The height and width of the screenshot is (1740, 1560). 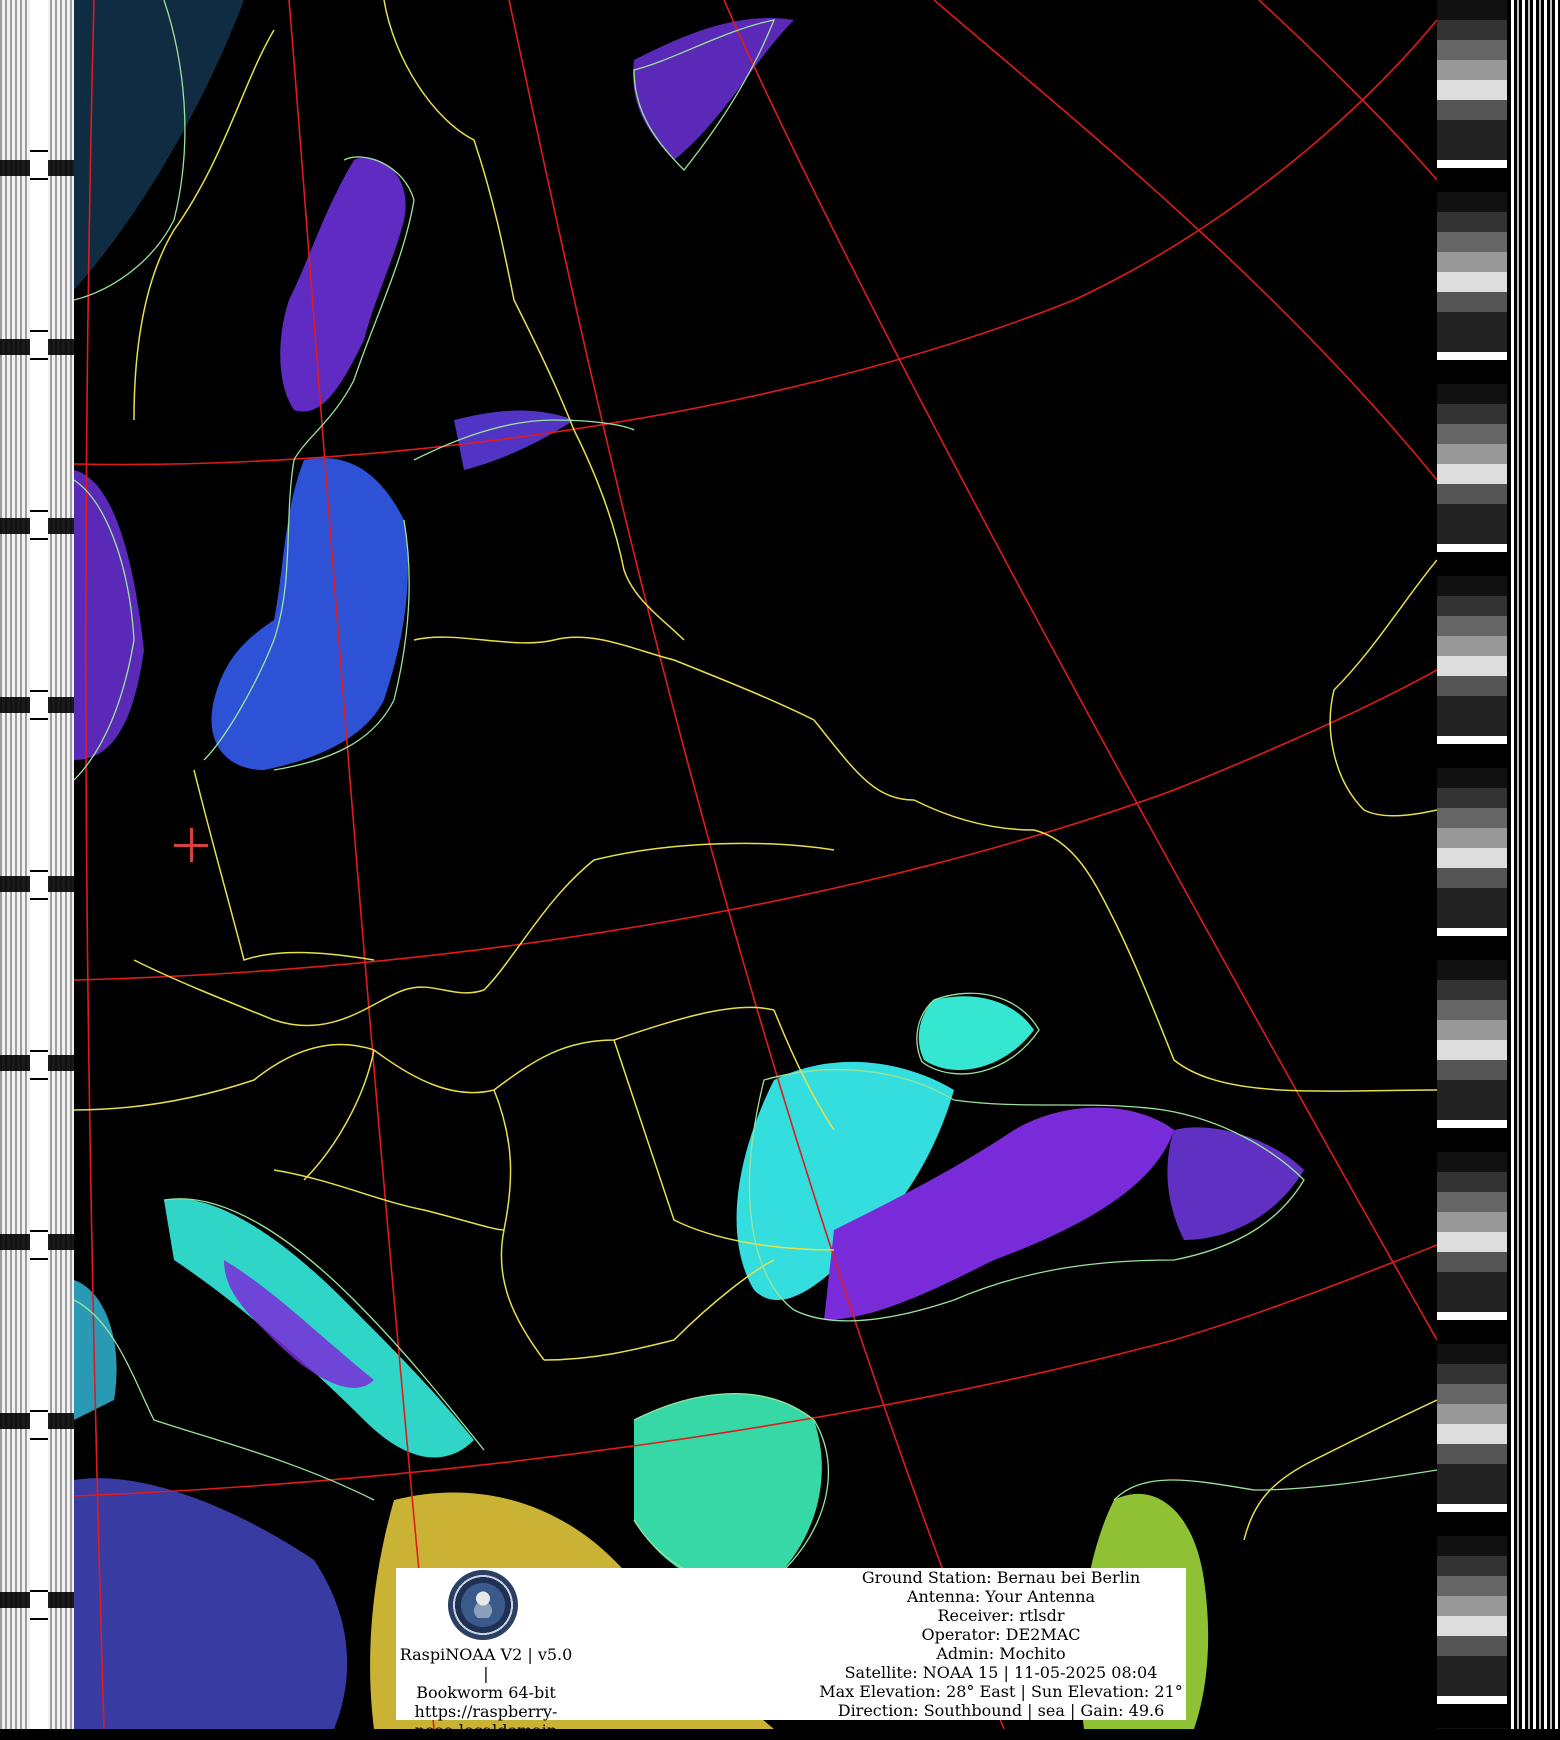 What do you see at coordinates (486, 1711) in the screenshot?
I see `software-line-3: https://raspberry-` at bounding box center [486, 1711].